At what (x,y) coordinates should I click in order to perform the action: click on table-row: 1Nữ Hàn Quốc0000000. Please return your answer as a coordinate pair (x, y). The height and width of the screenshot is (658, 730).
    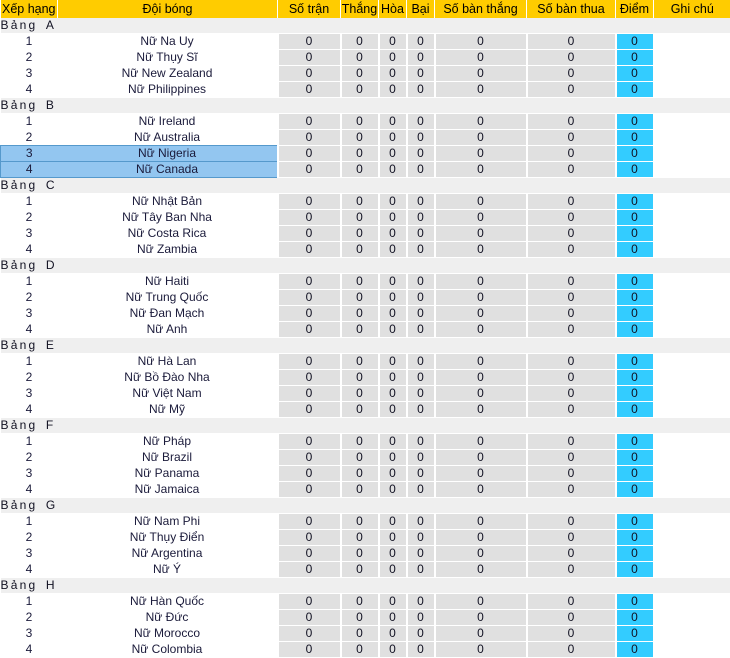
    Looking at the image, I should click on (365, 602).